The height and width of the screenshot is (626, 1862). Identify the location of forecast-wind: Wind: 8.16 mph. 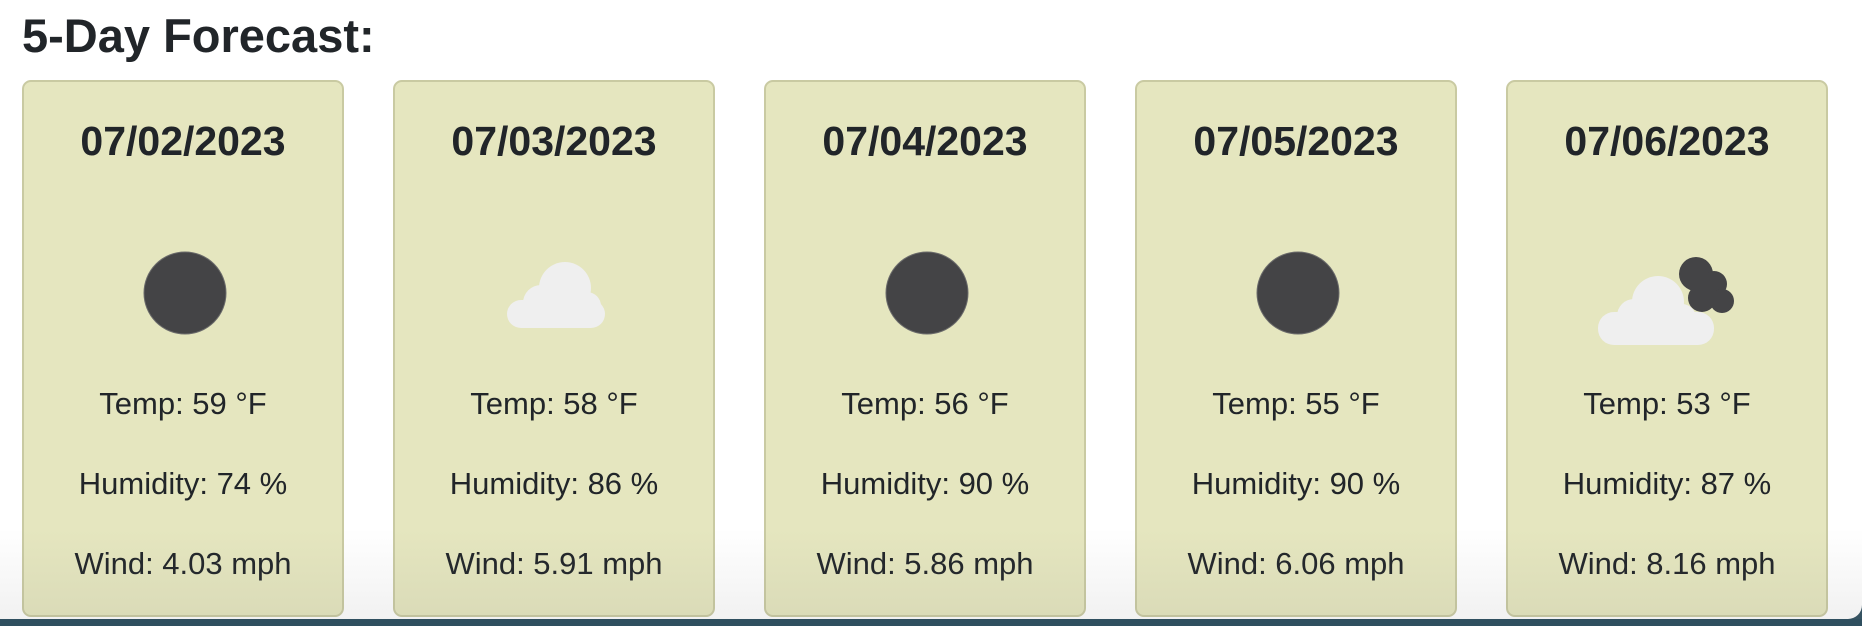
(1667, 563).